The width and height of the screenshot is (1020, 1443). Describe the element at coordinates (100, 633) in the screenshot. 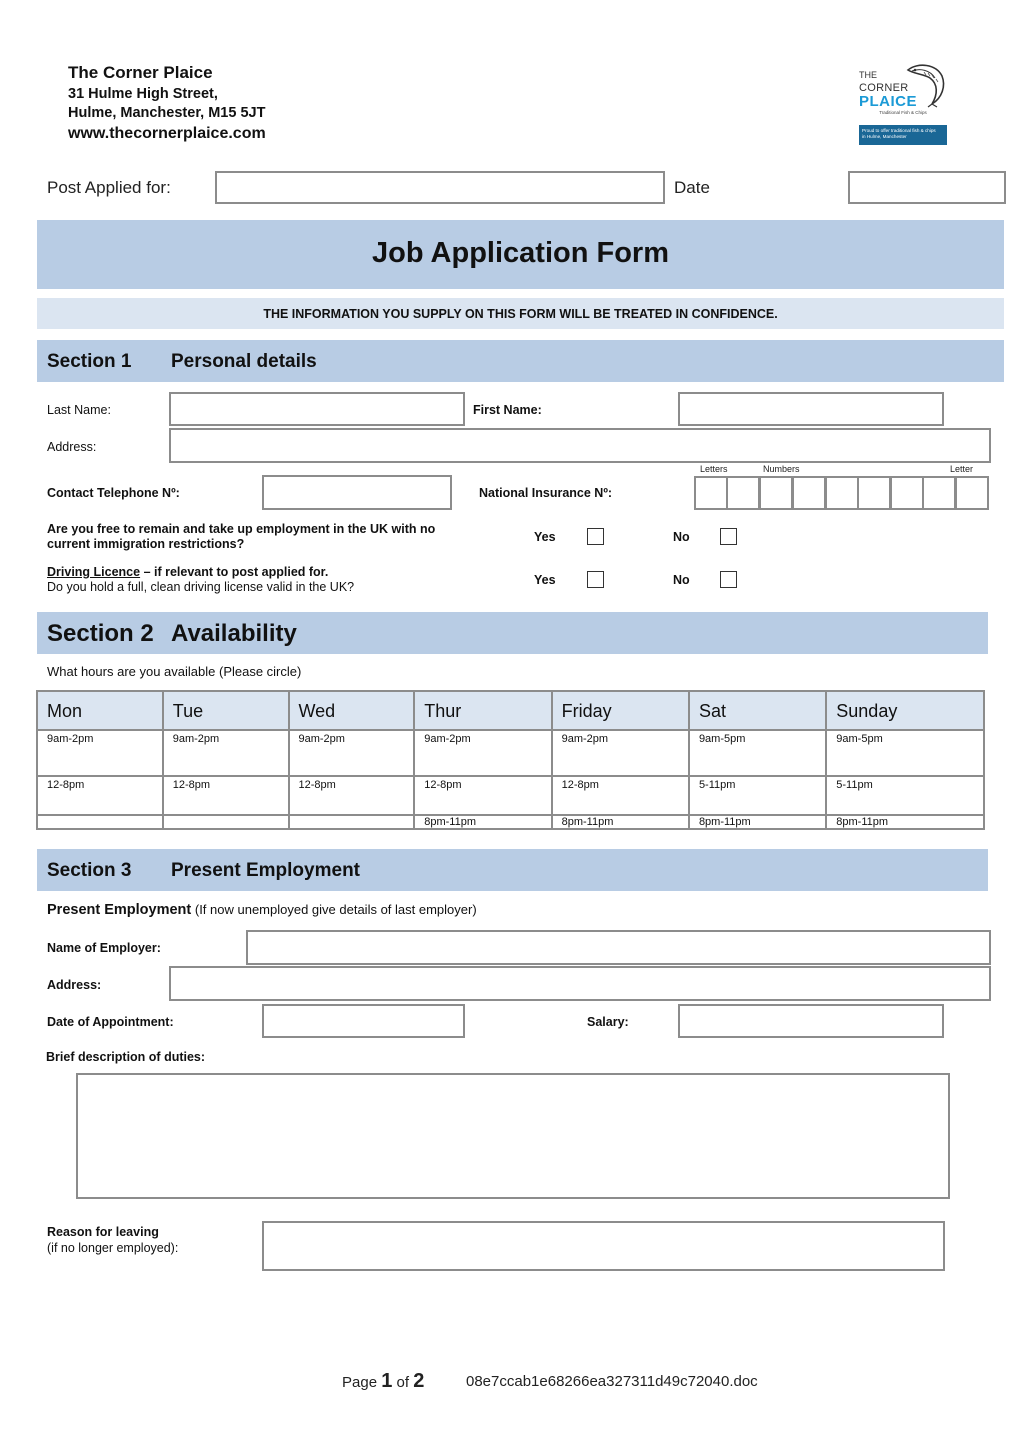

I see `section2-number: Section 2` at that location.